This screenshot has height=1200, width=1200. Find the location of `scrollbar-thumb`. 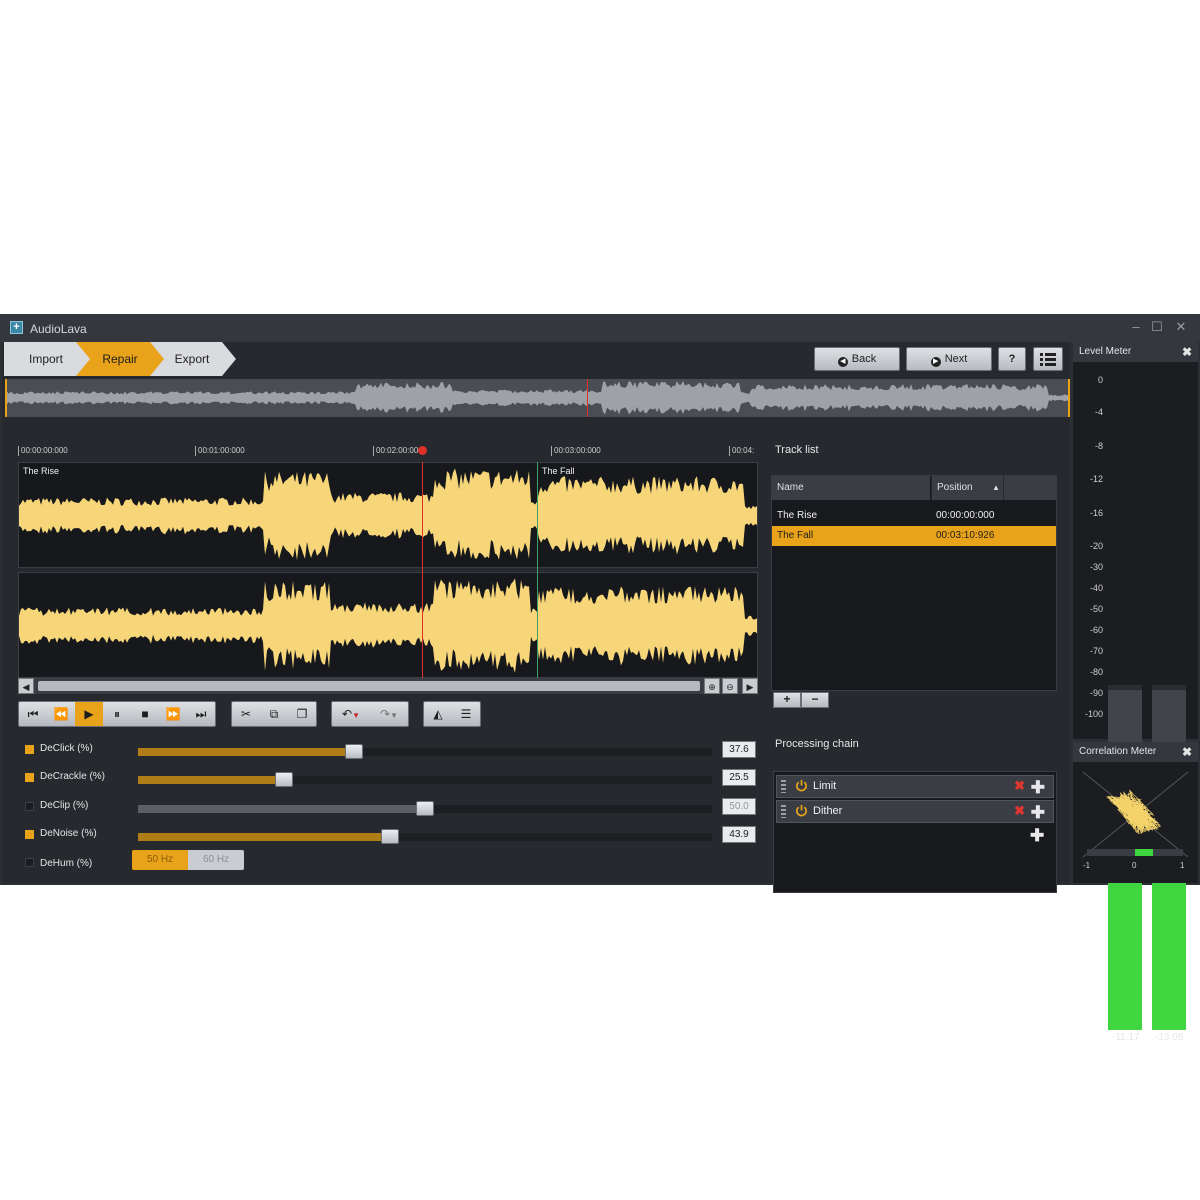

scrollbar-thumb is located at coordinates (369, 686).